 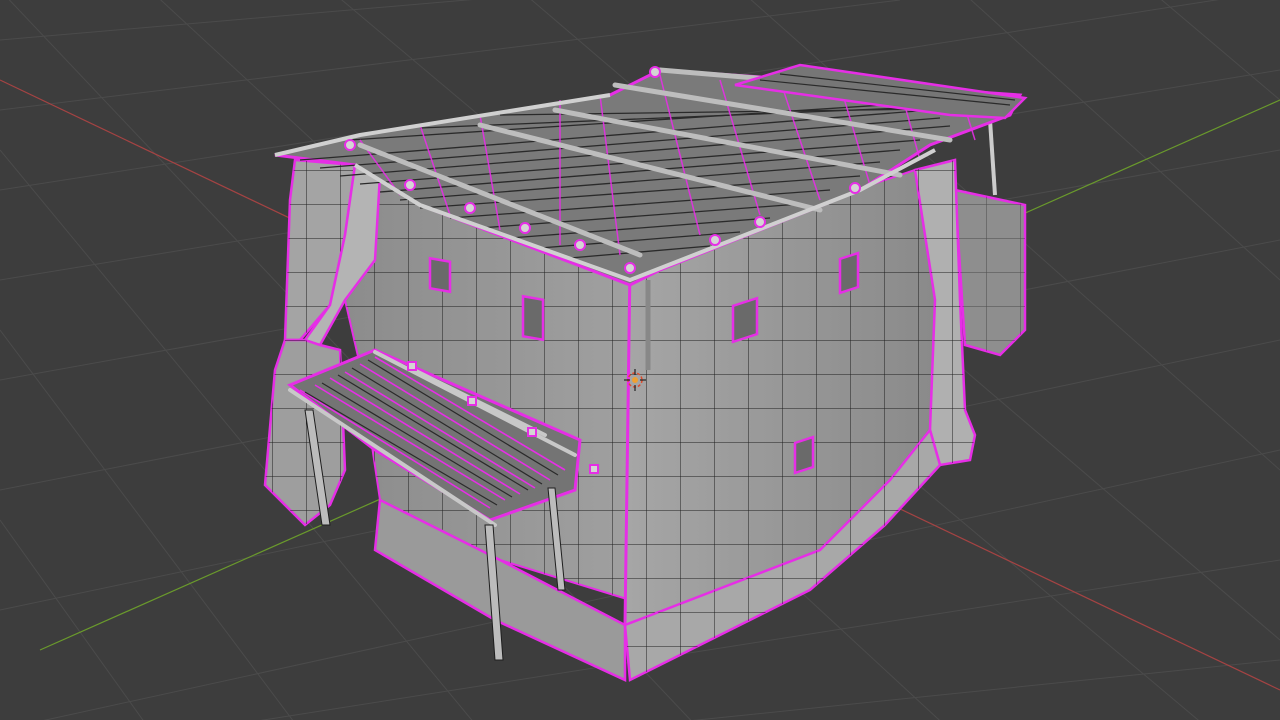 What do you see at coordinates (990, 238) in the screenshot?
I see `side-annex` at bounding box center [990, 238].